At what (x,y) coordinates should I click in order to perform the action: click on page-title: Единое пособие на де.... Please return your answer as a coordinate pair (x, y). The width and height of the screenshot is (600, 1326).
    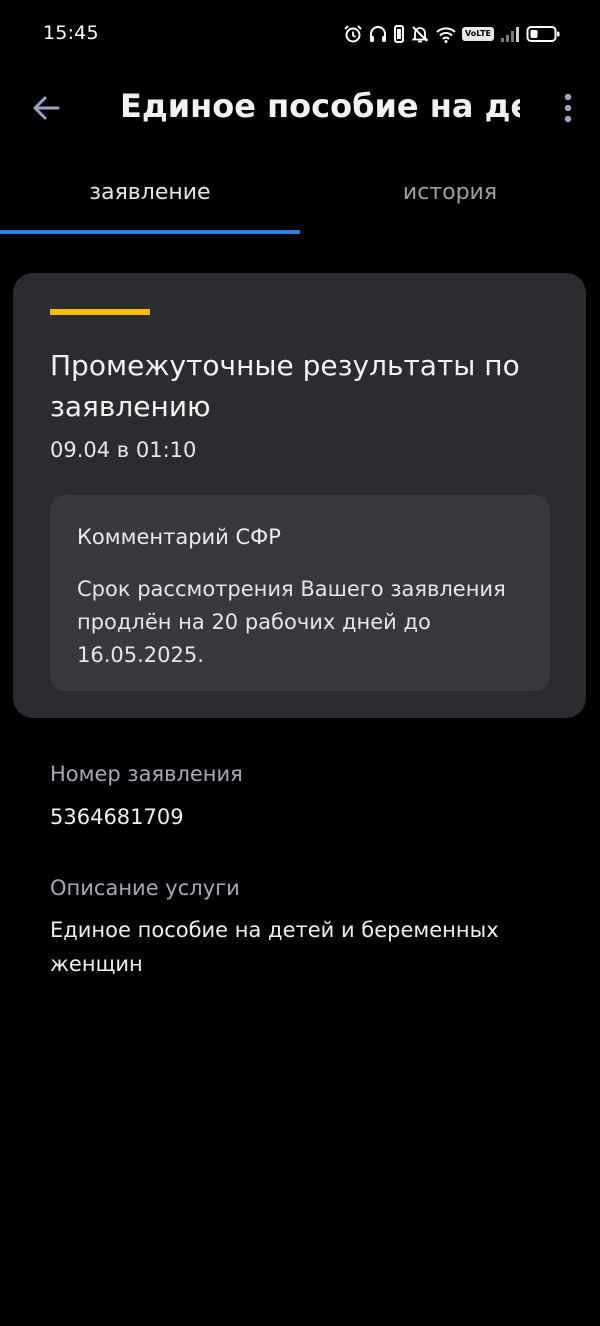
    Looking at the image, I should click on (320, 106).